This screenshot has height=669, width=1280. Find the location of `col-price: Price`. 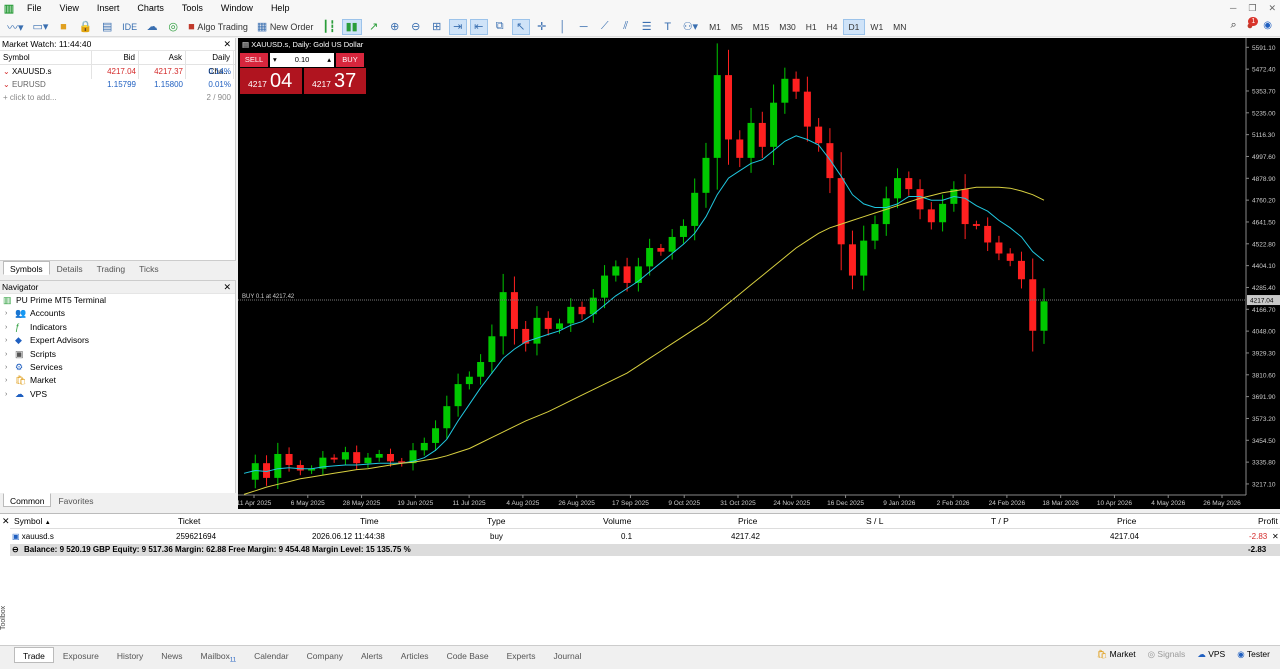

col-price: Price is located at coordinates (747, 521).